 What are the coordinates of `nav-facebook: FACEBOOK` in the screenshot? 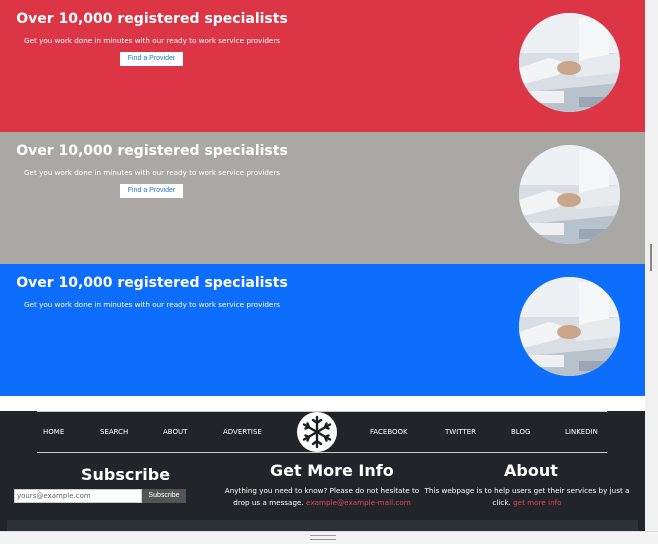 It's located at (389, 432).